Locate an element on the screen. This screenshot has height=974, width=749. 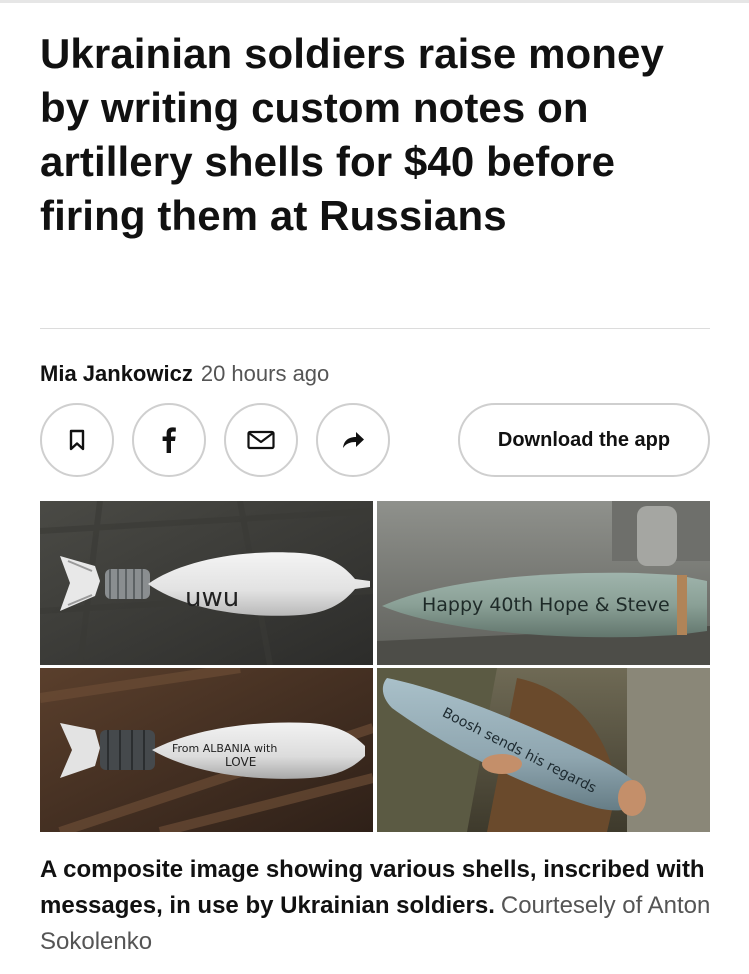
facebook-share-button is located at coordinates (169, 440).